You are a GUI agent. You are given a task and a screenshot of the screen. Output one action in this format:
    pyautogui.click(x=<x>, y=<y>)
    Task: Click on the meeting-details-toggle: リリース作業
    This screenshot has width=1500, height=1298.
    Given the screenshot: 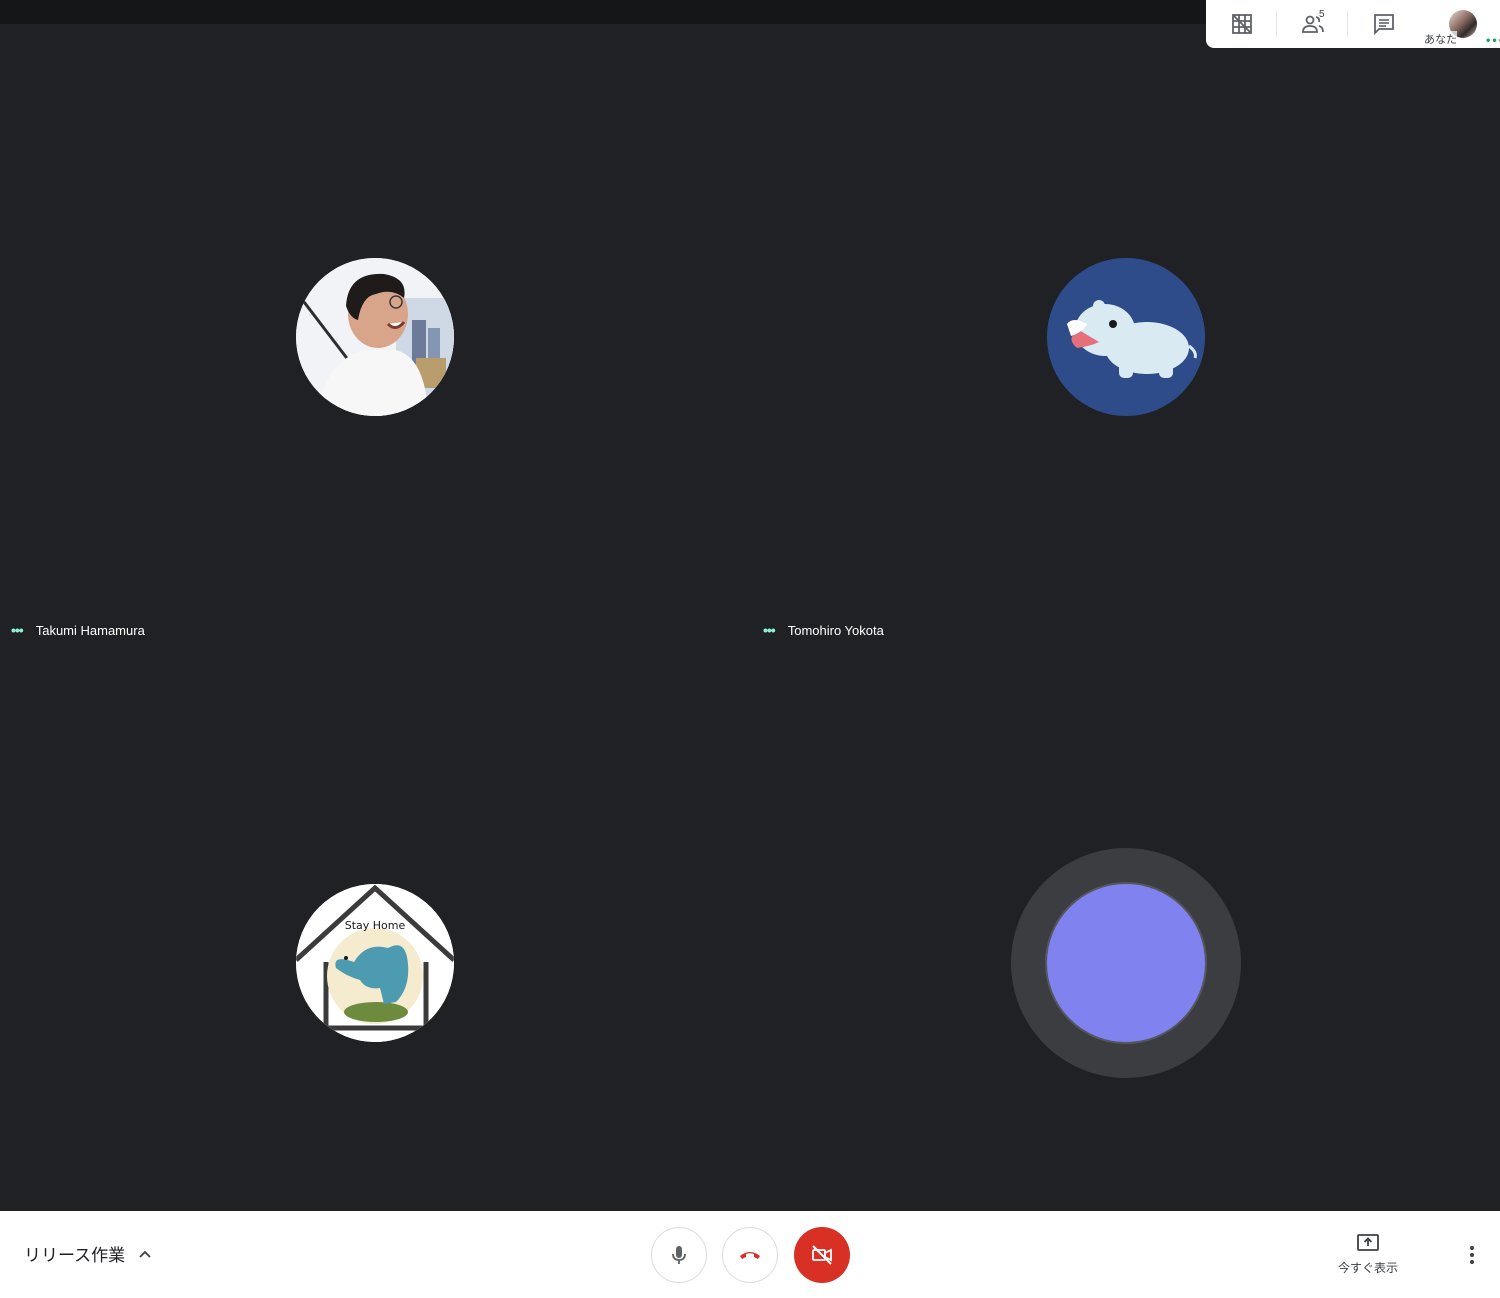 What is the action you would take?
    pyautogui.click(x=88, y=1253)
    